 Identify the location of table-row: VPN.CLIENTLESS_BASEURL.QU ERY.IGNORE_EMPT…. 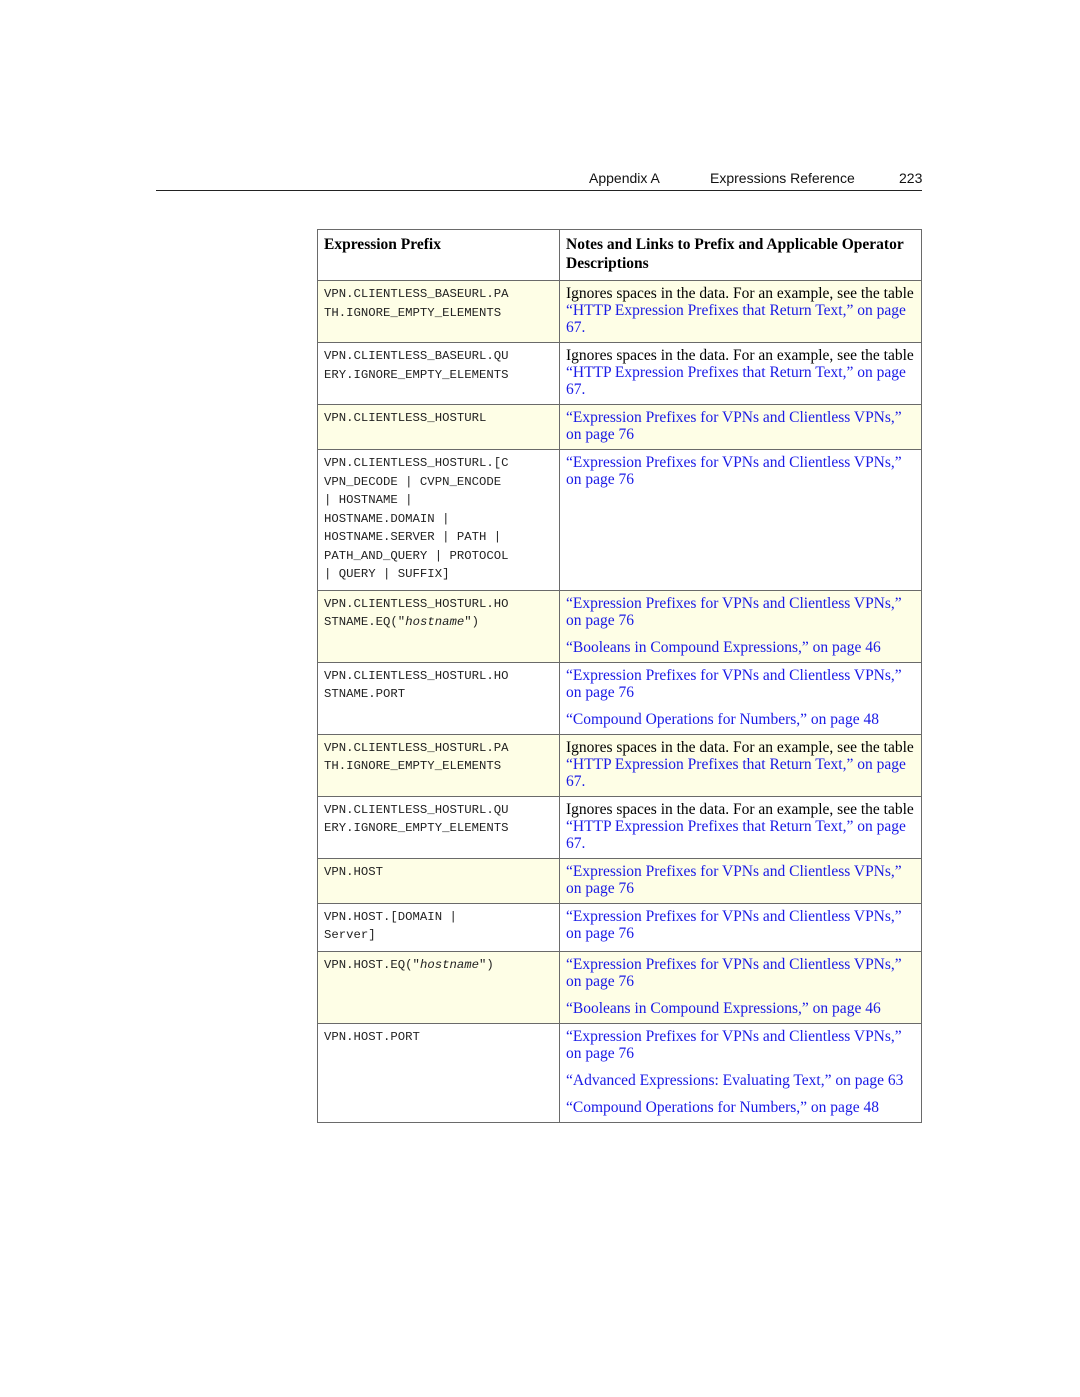
(619, 373).